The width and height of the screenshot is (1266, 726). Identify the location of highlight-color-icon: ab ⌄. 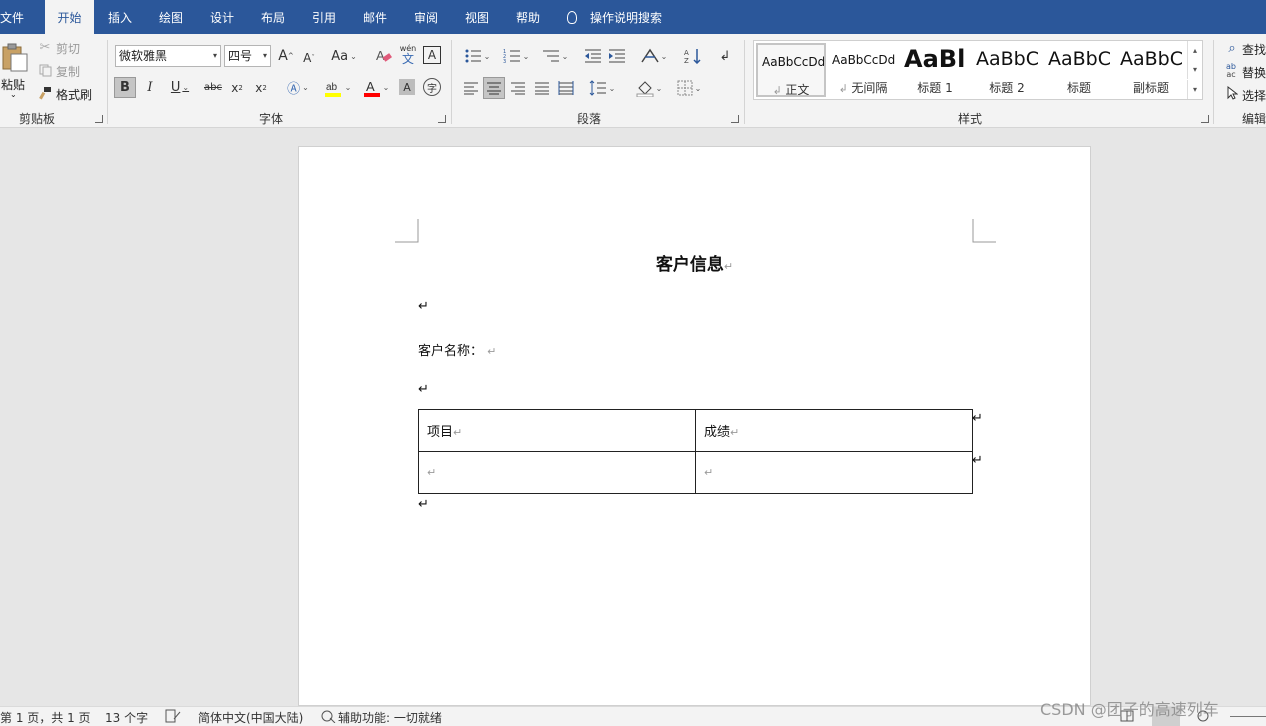
(337, 87).